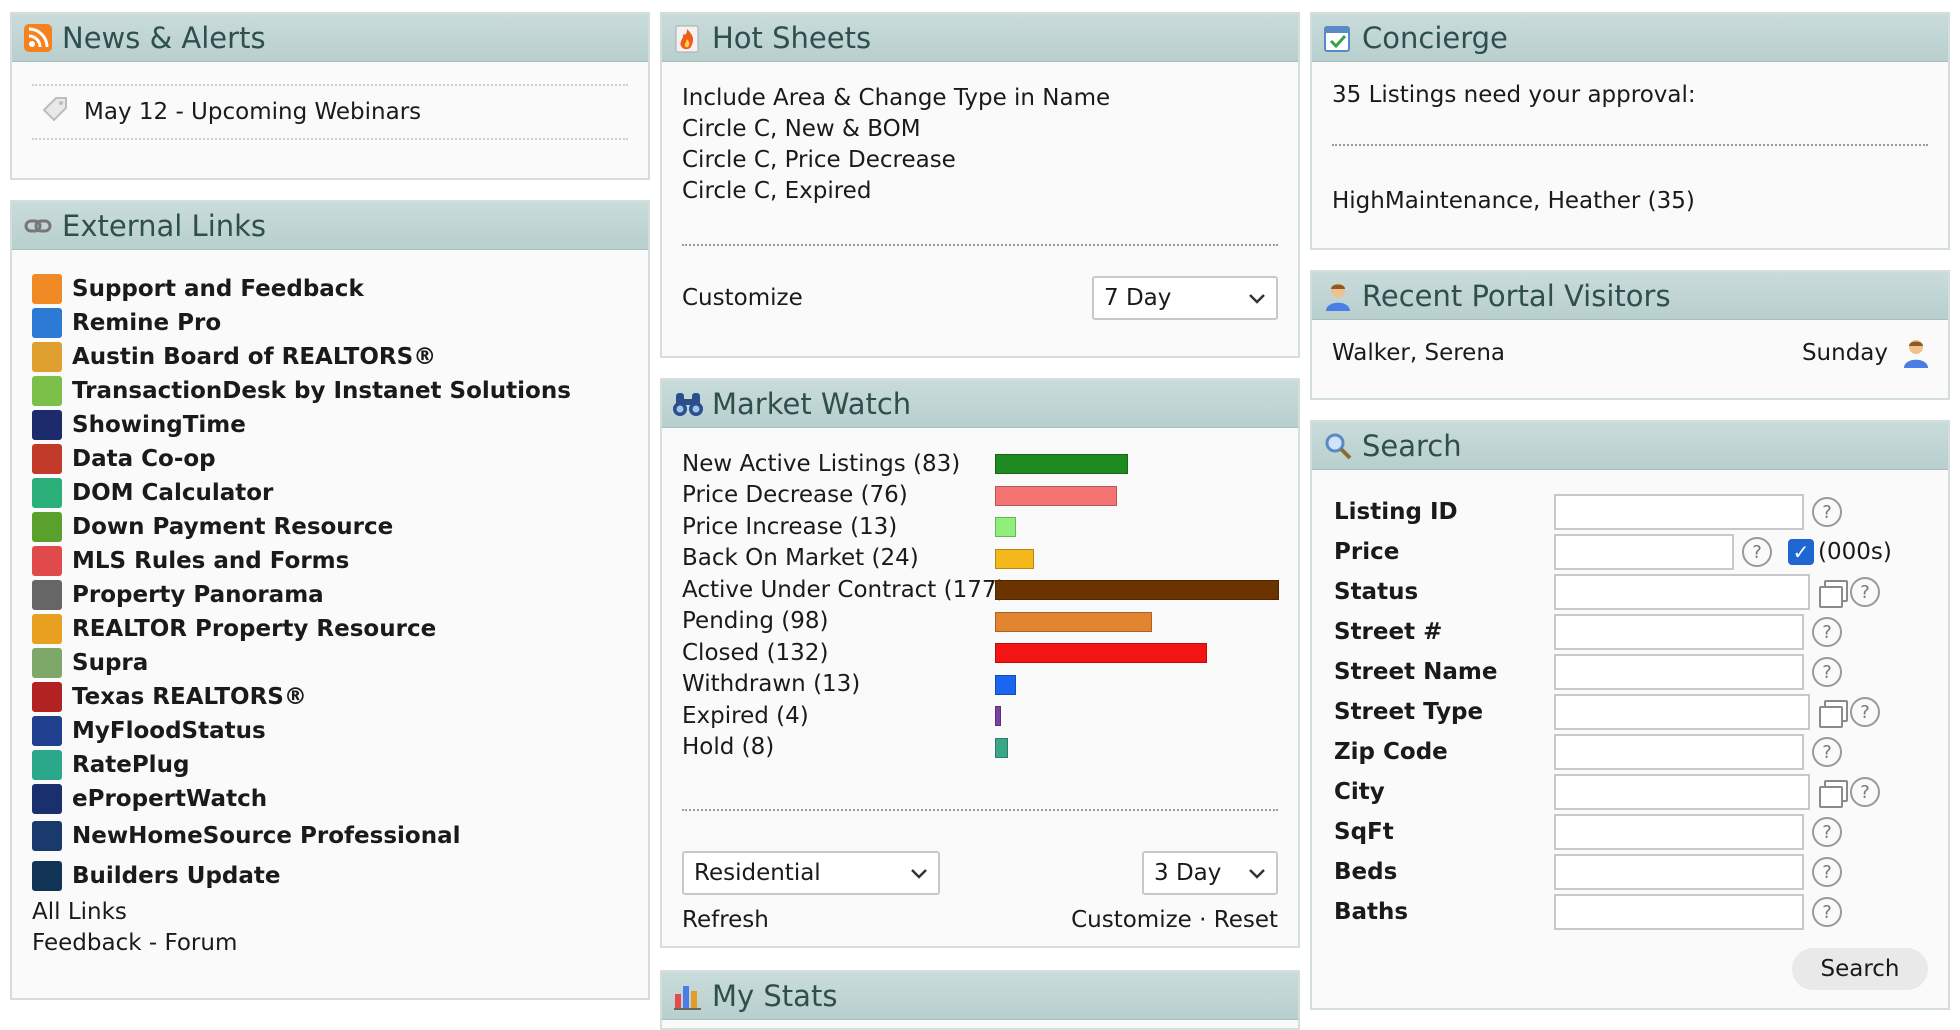 The height and width of the screenshot is (1030, 1960). I want to click on external-link-label: Remine Pro, so click(146, 323).